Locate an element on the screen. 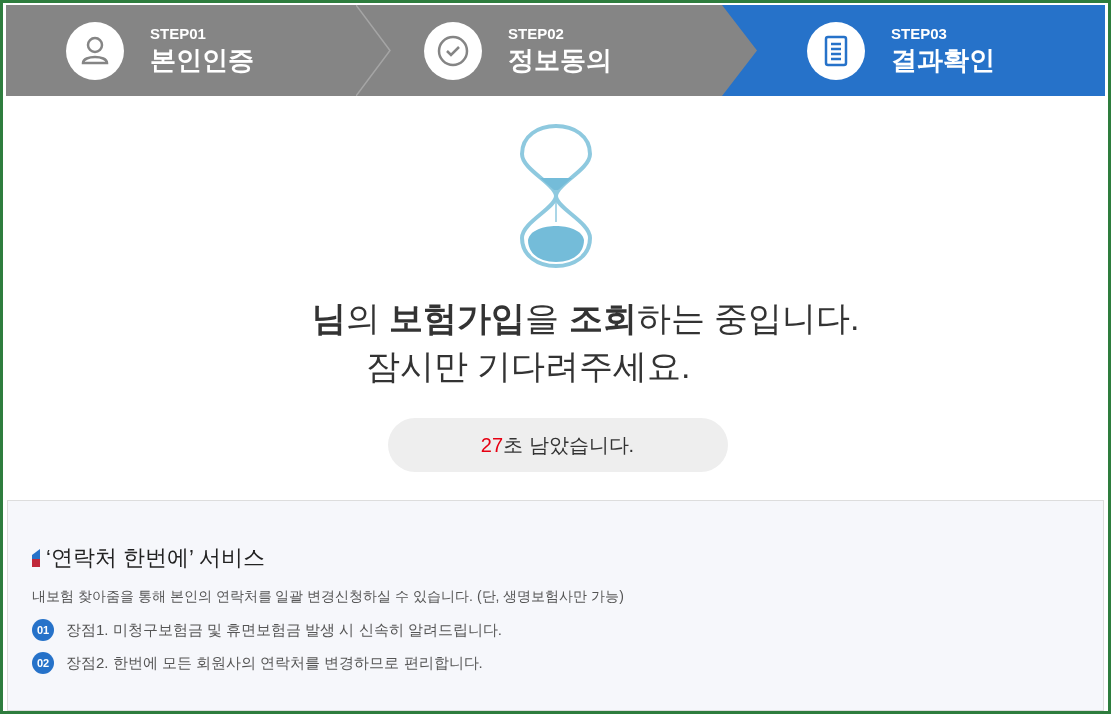 Image resolution: width=1111 pixels, height=714 pixels. countdown-seconds: 27 is located at coordinates (492, 445).